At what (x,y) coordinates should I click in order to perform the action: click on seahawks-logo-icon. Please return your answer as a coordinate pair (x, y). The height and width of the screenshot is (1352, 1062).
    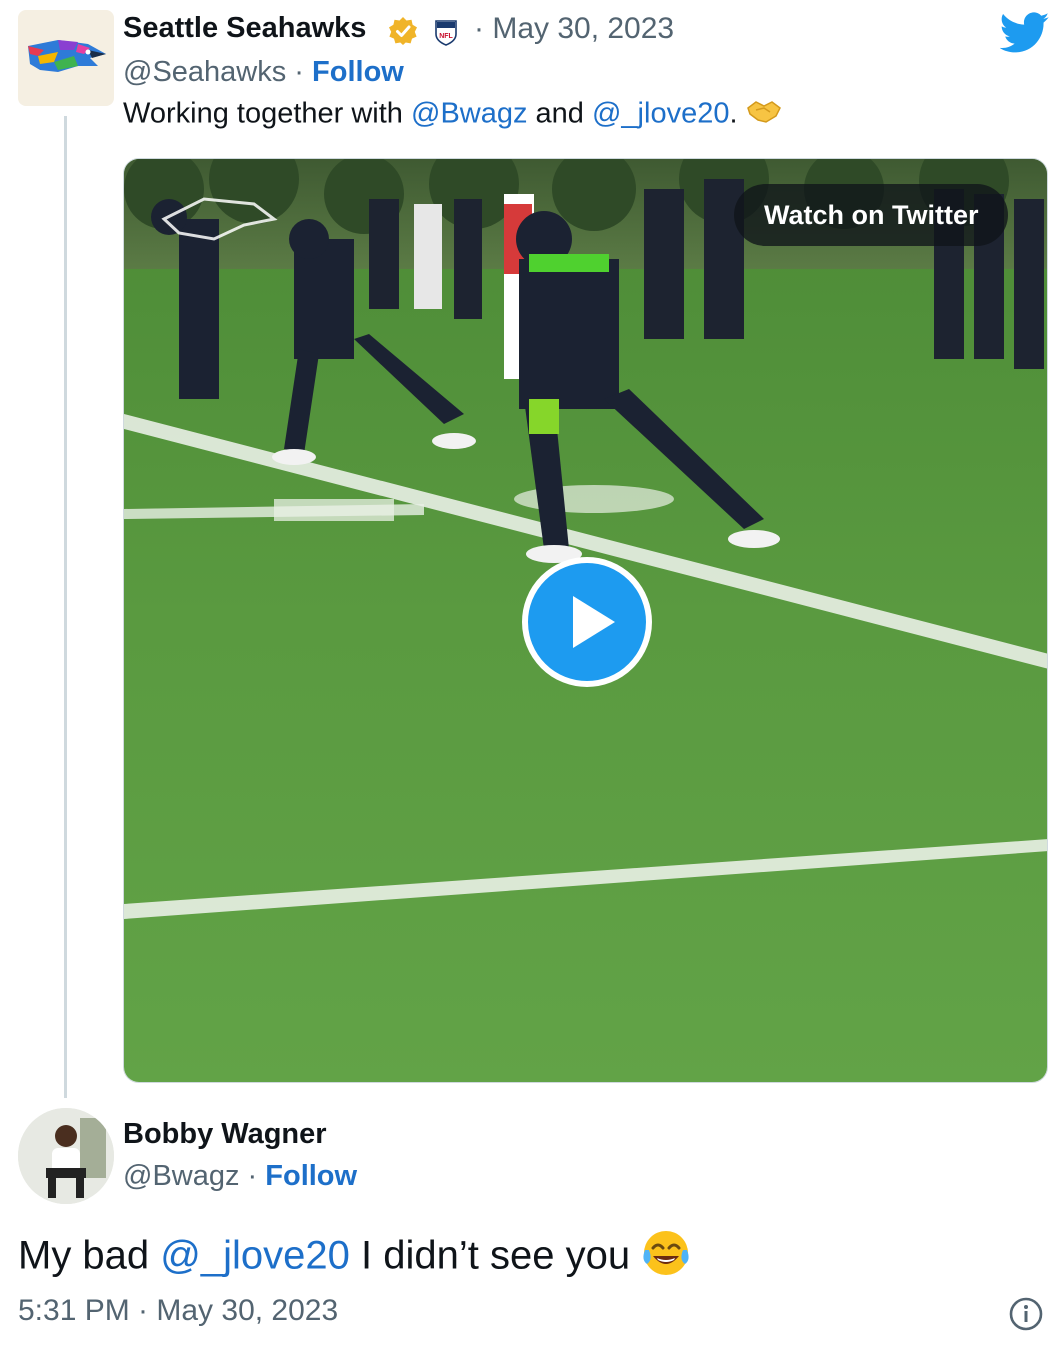
    Looking at the image, I should click on (67, 56).